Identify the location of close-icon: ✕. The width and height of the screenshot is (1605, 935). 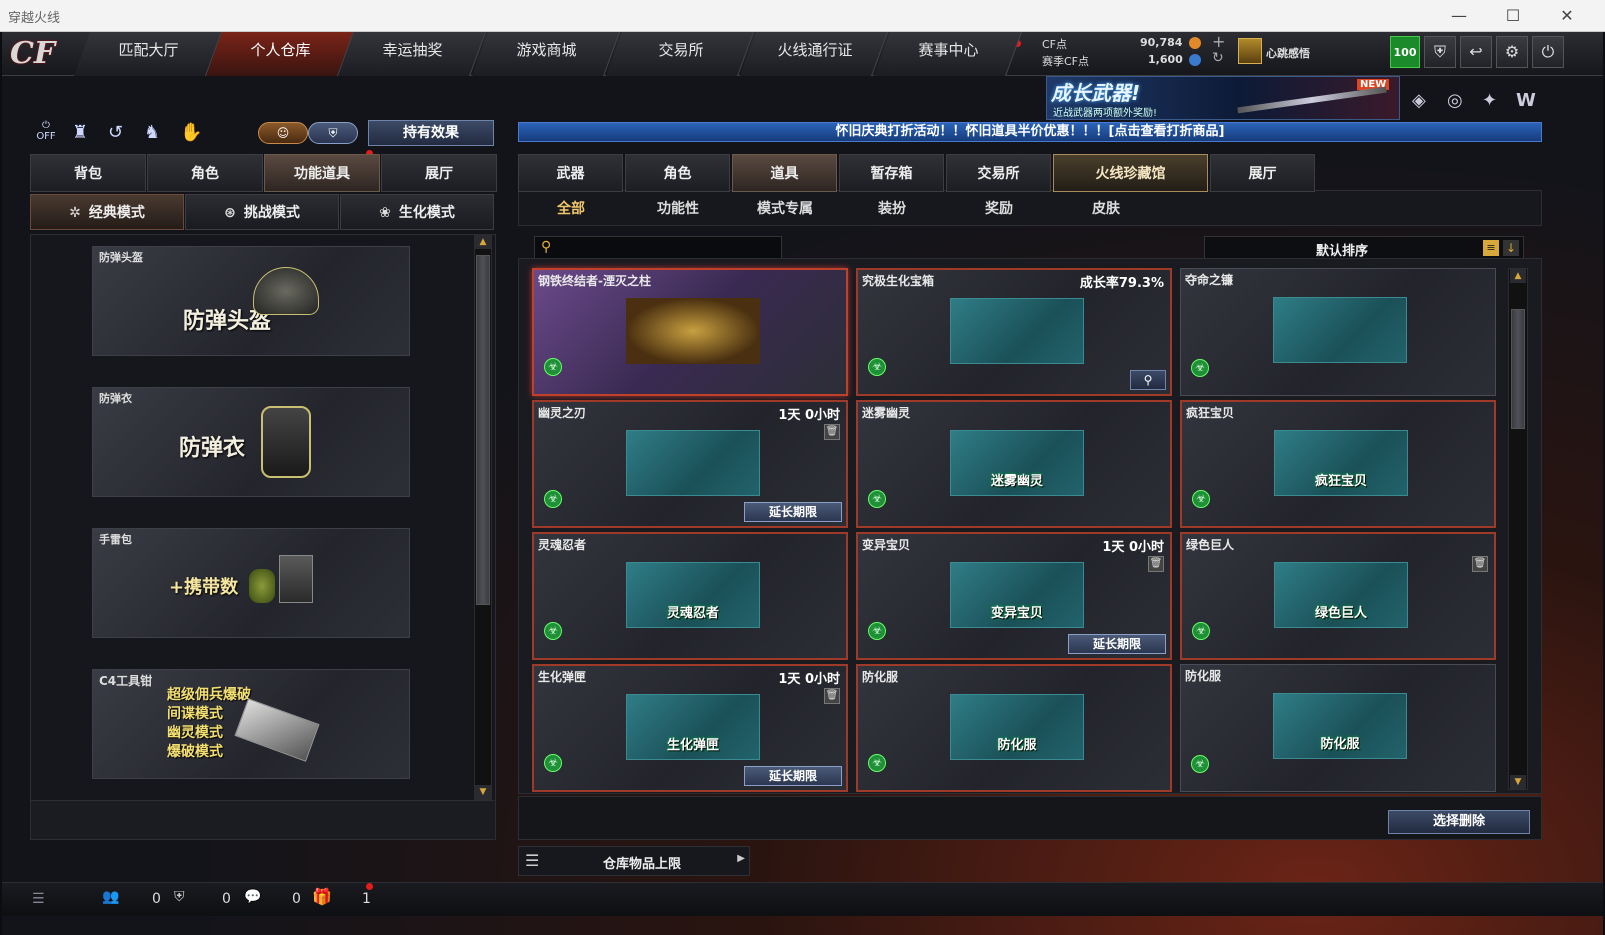
(1567, 16).